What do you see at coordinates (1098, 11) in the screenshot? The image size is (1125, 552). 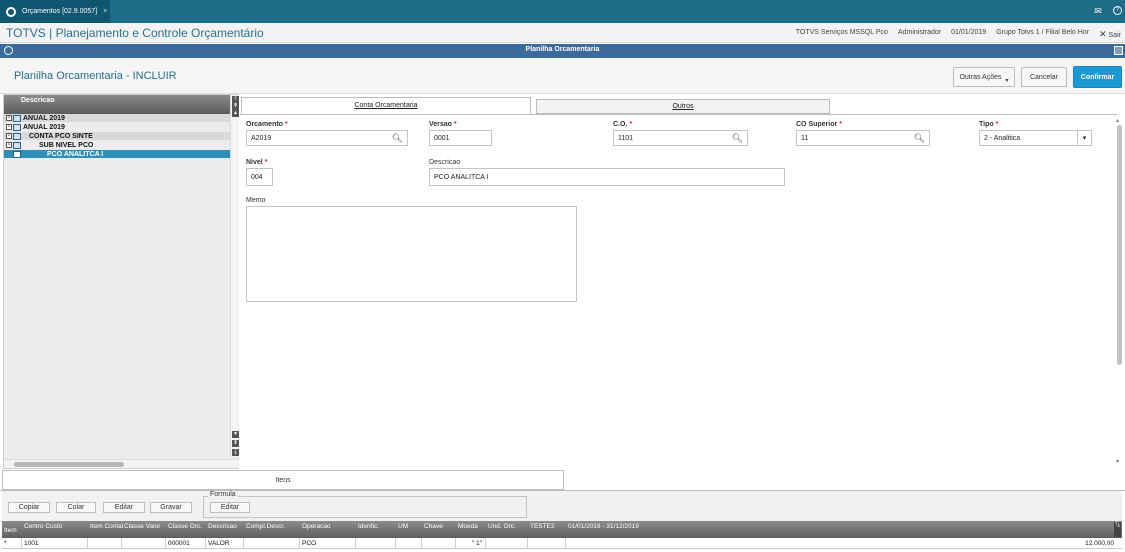 I see `mail-icon: ✉` at bounding box center [1098, 11].